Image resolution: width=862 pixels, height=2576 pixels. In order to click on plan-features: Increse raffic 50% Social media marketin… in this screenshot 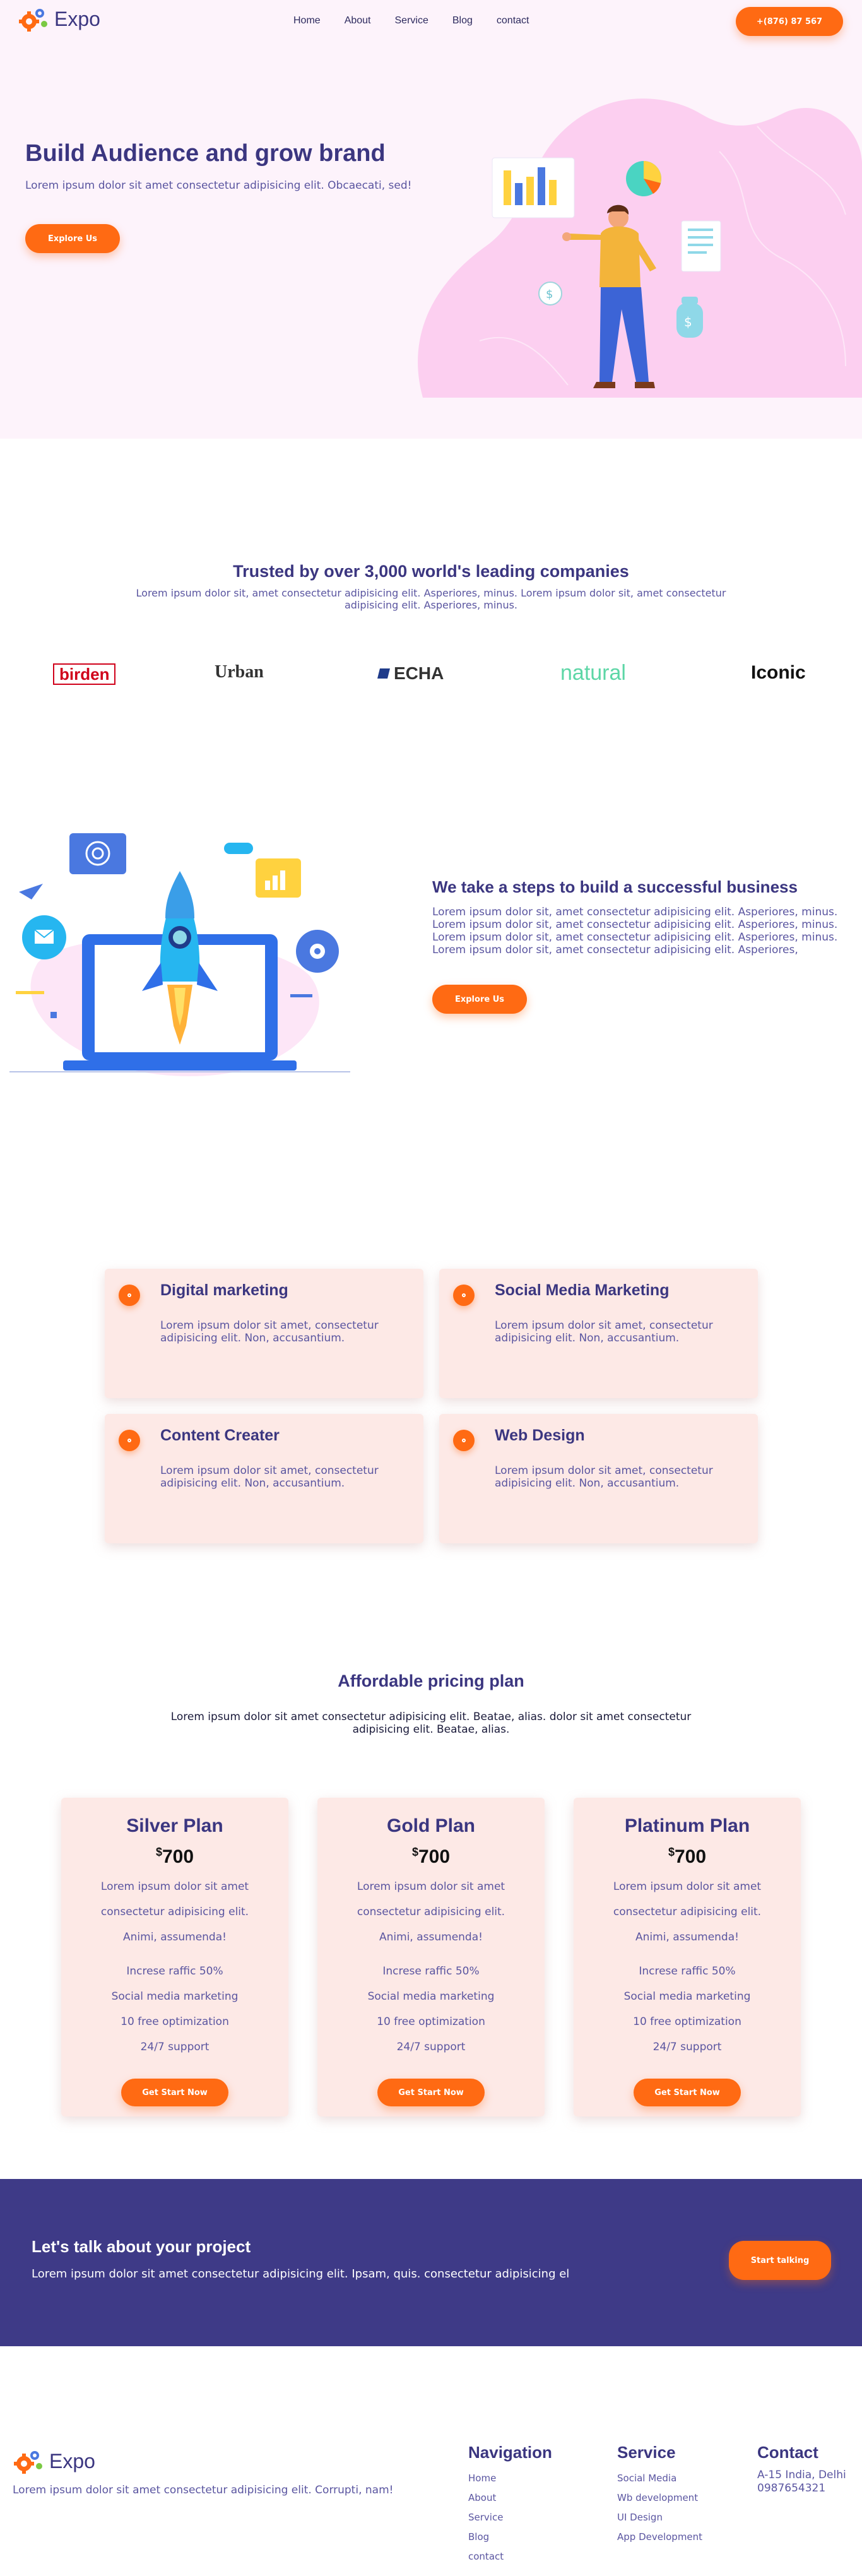, I will do `click(174, 2010)`.